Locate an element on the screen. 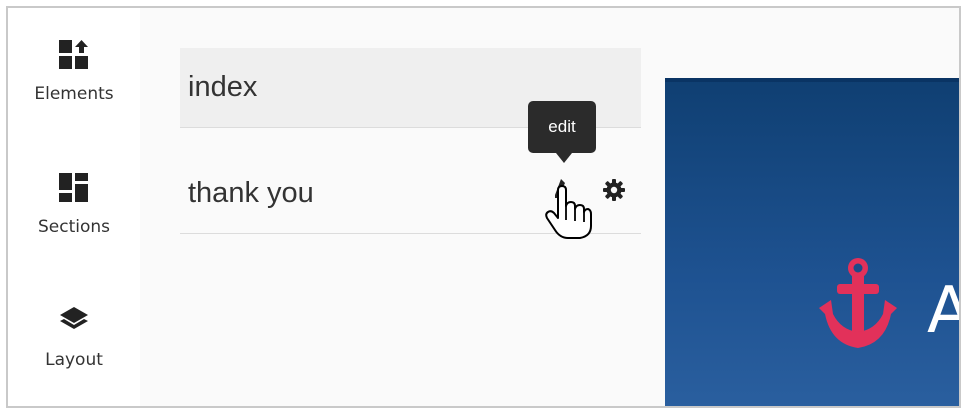 The image size is (965, 412). sidebar-item-sections: Sections is located at coordinates (74, 204).